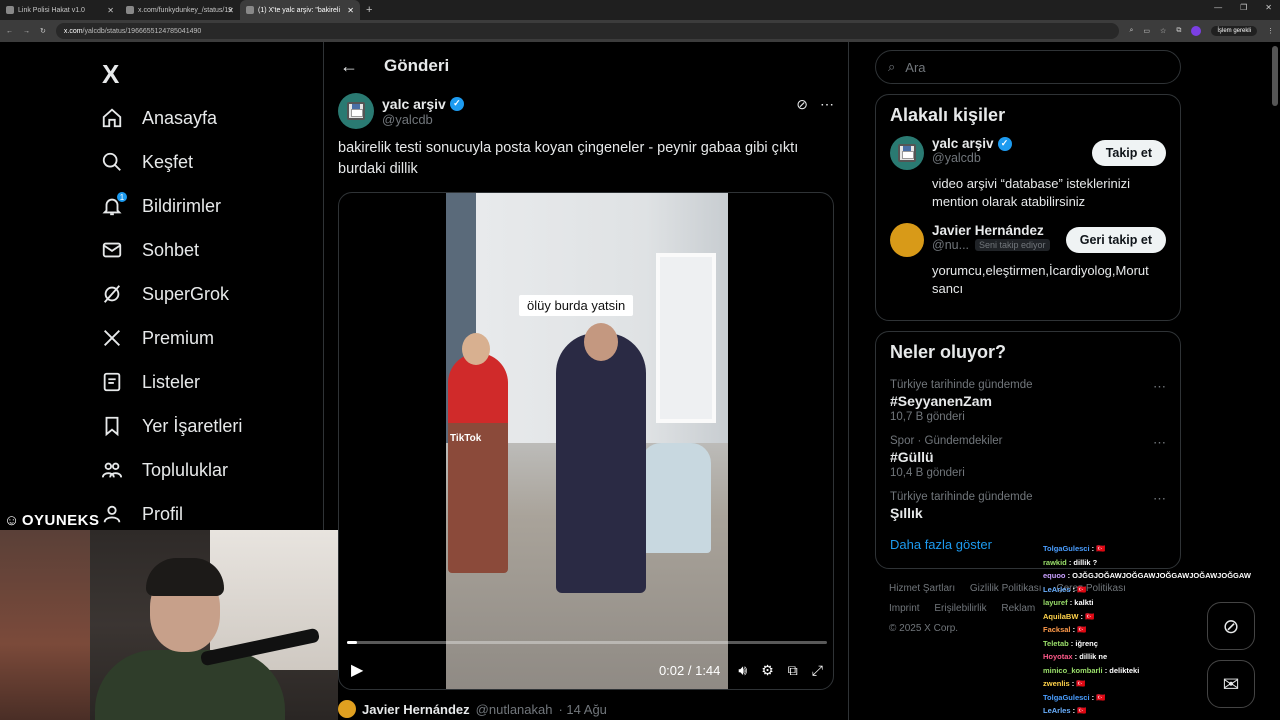 The image size is (1280, 720). What do you see at coordinates (1275, 76) in the screenshot?
I see `scrollbar` at bounding box center [1275, 76].